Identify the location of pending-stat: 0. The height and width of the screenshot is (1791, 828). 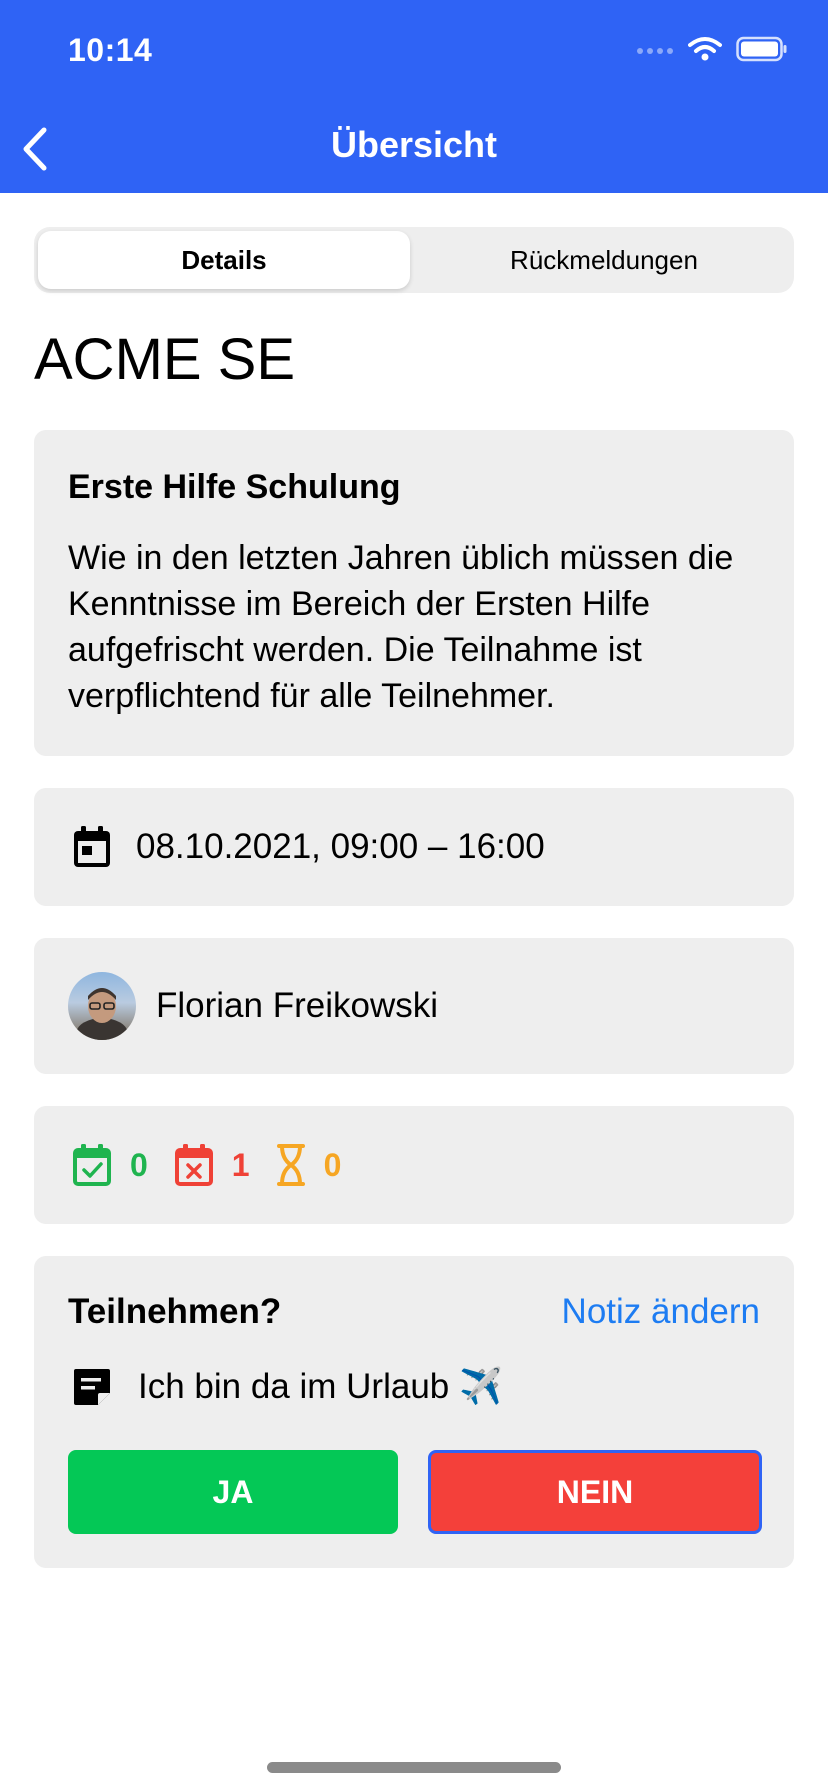
(309, 1165).